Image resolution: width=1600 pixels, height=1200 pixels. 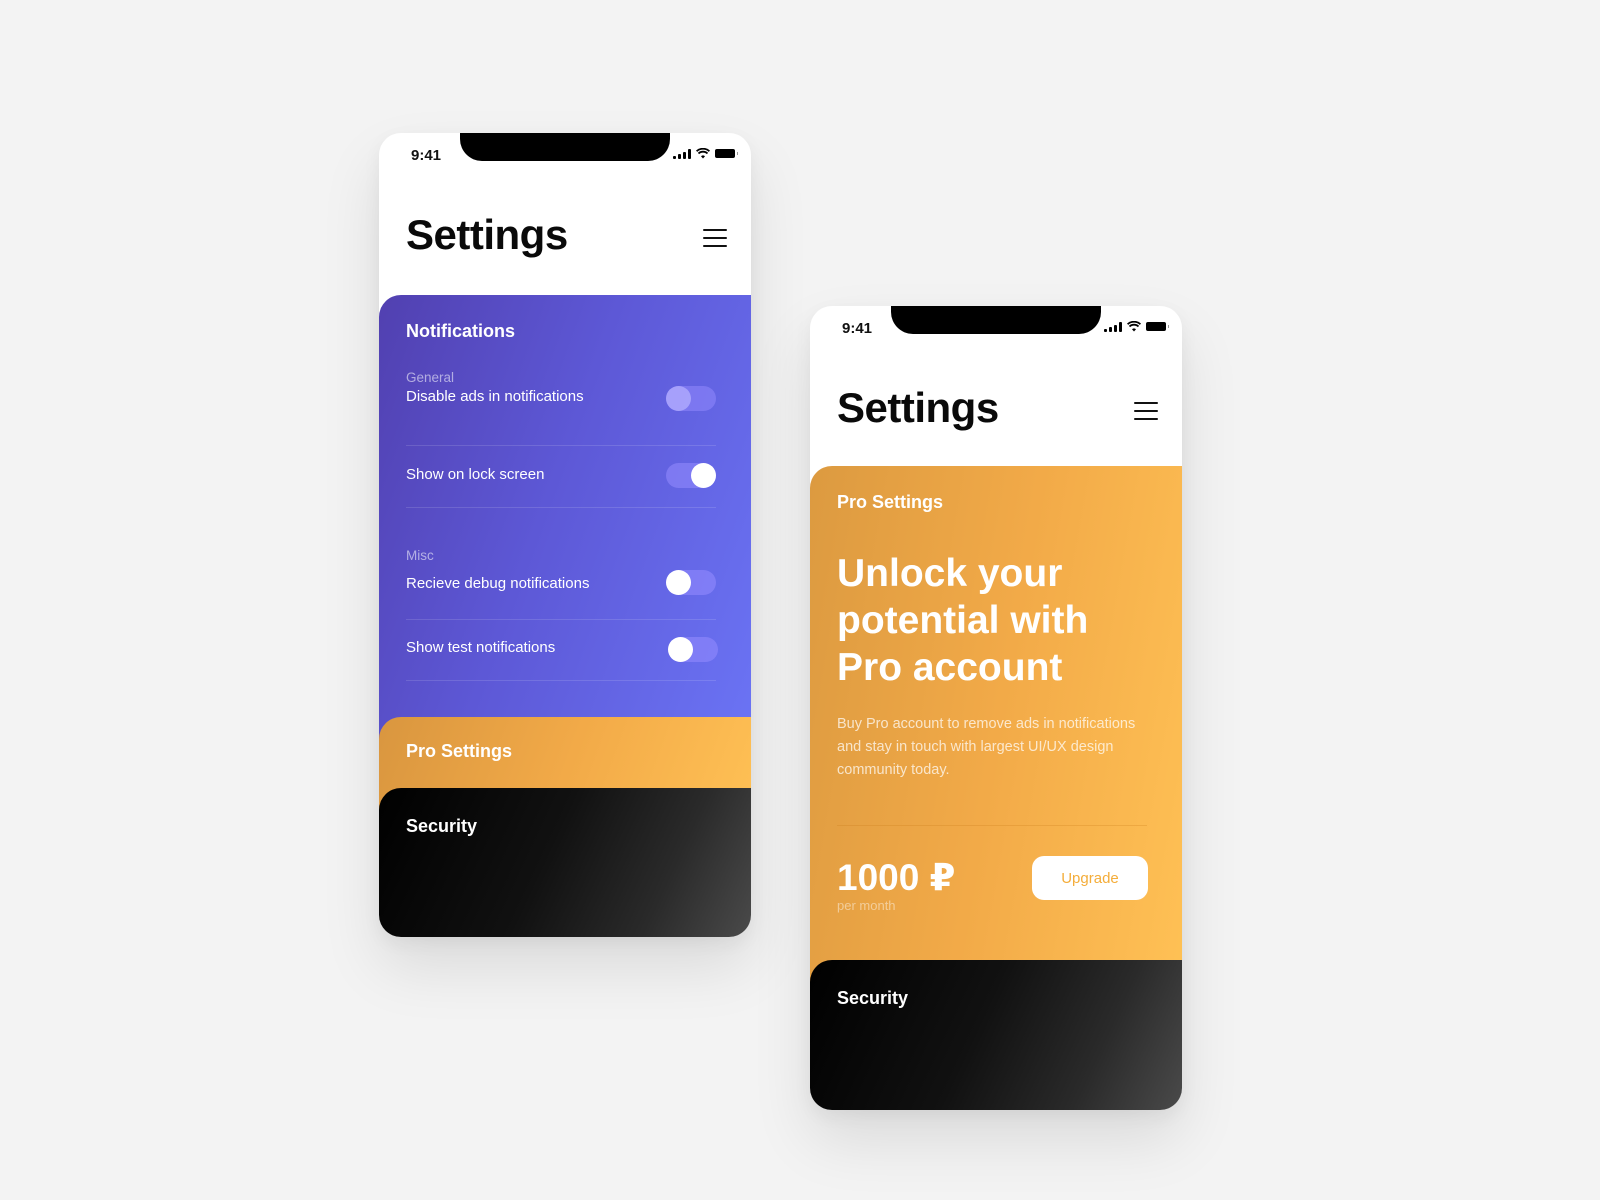 I want to click on toggle-disable-ads, so click(x=691, y=398).